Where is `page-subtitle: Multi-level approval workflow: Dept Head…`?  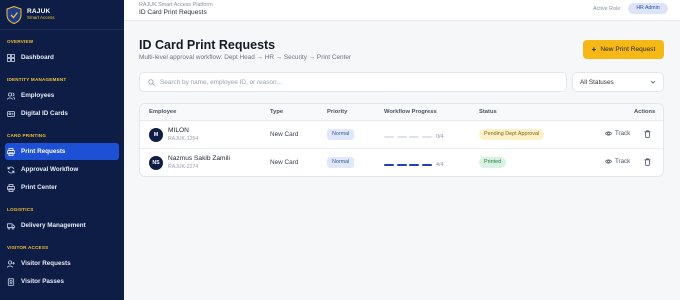
page-subtitle: Multi-level approval workflow: Dept Head… is located at coordinates (245, 57).